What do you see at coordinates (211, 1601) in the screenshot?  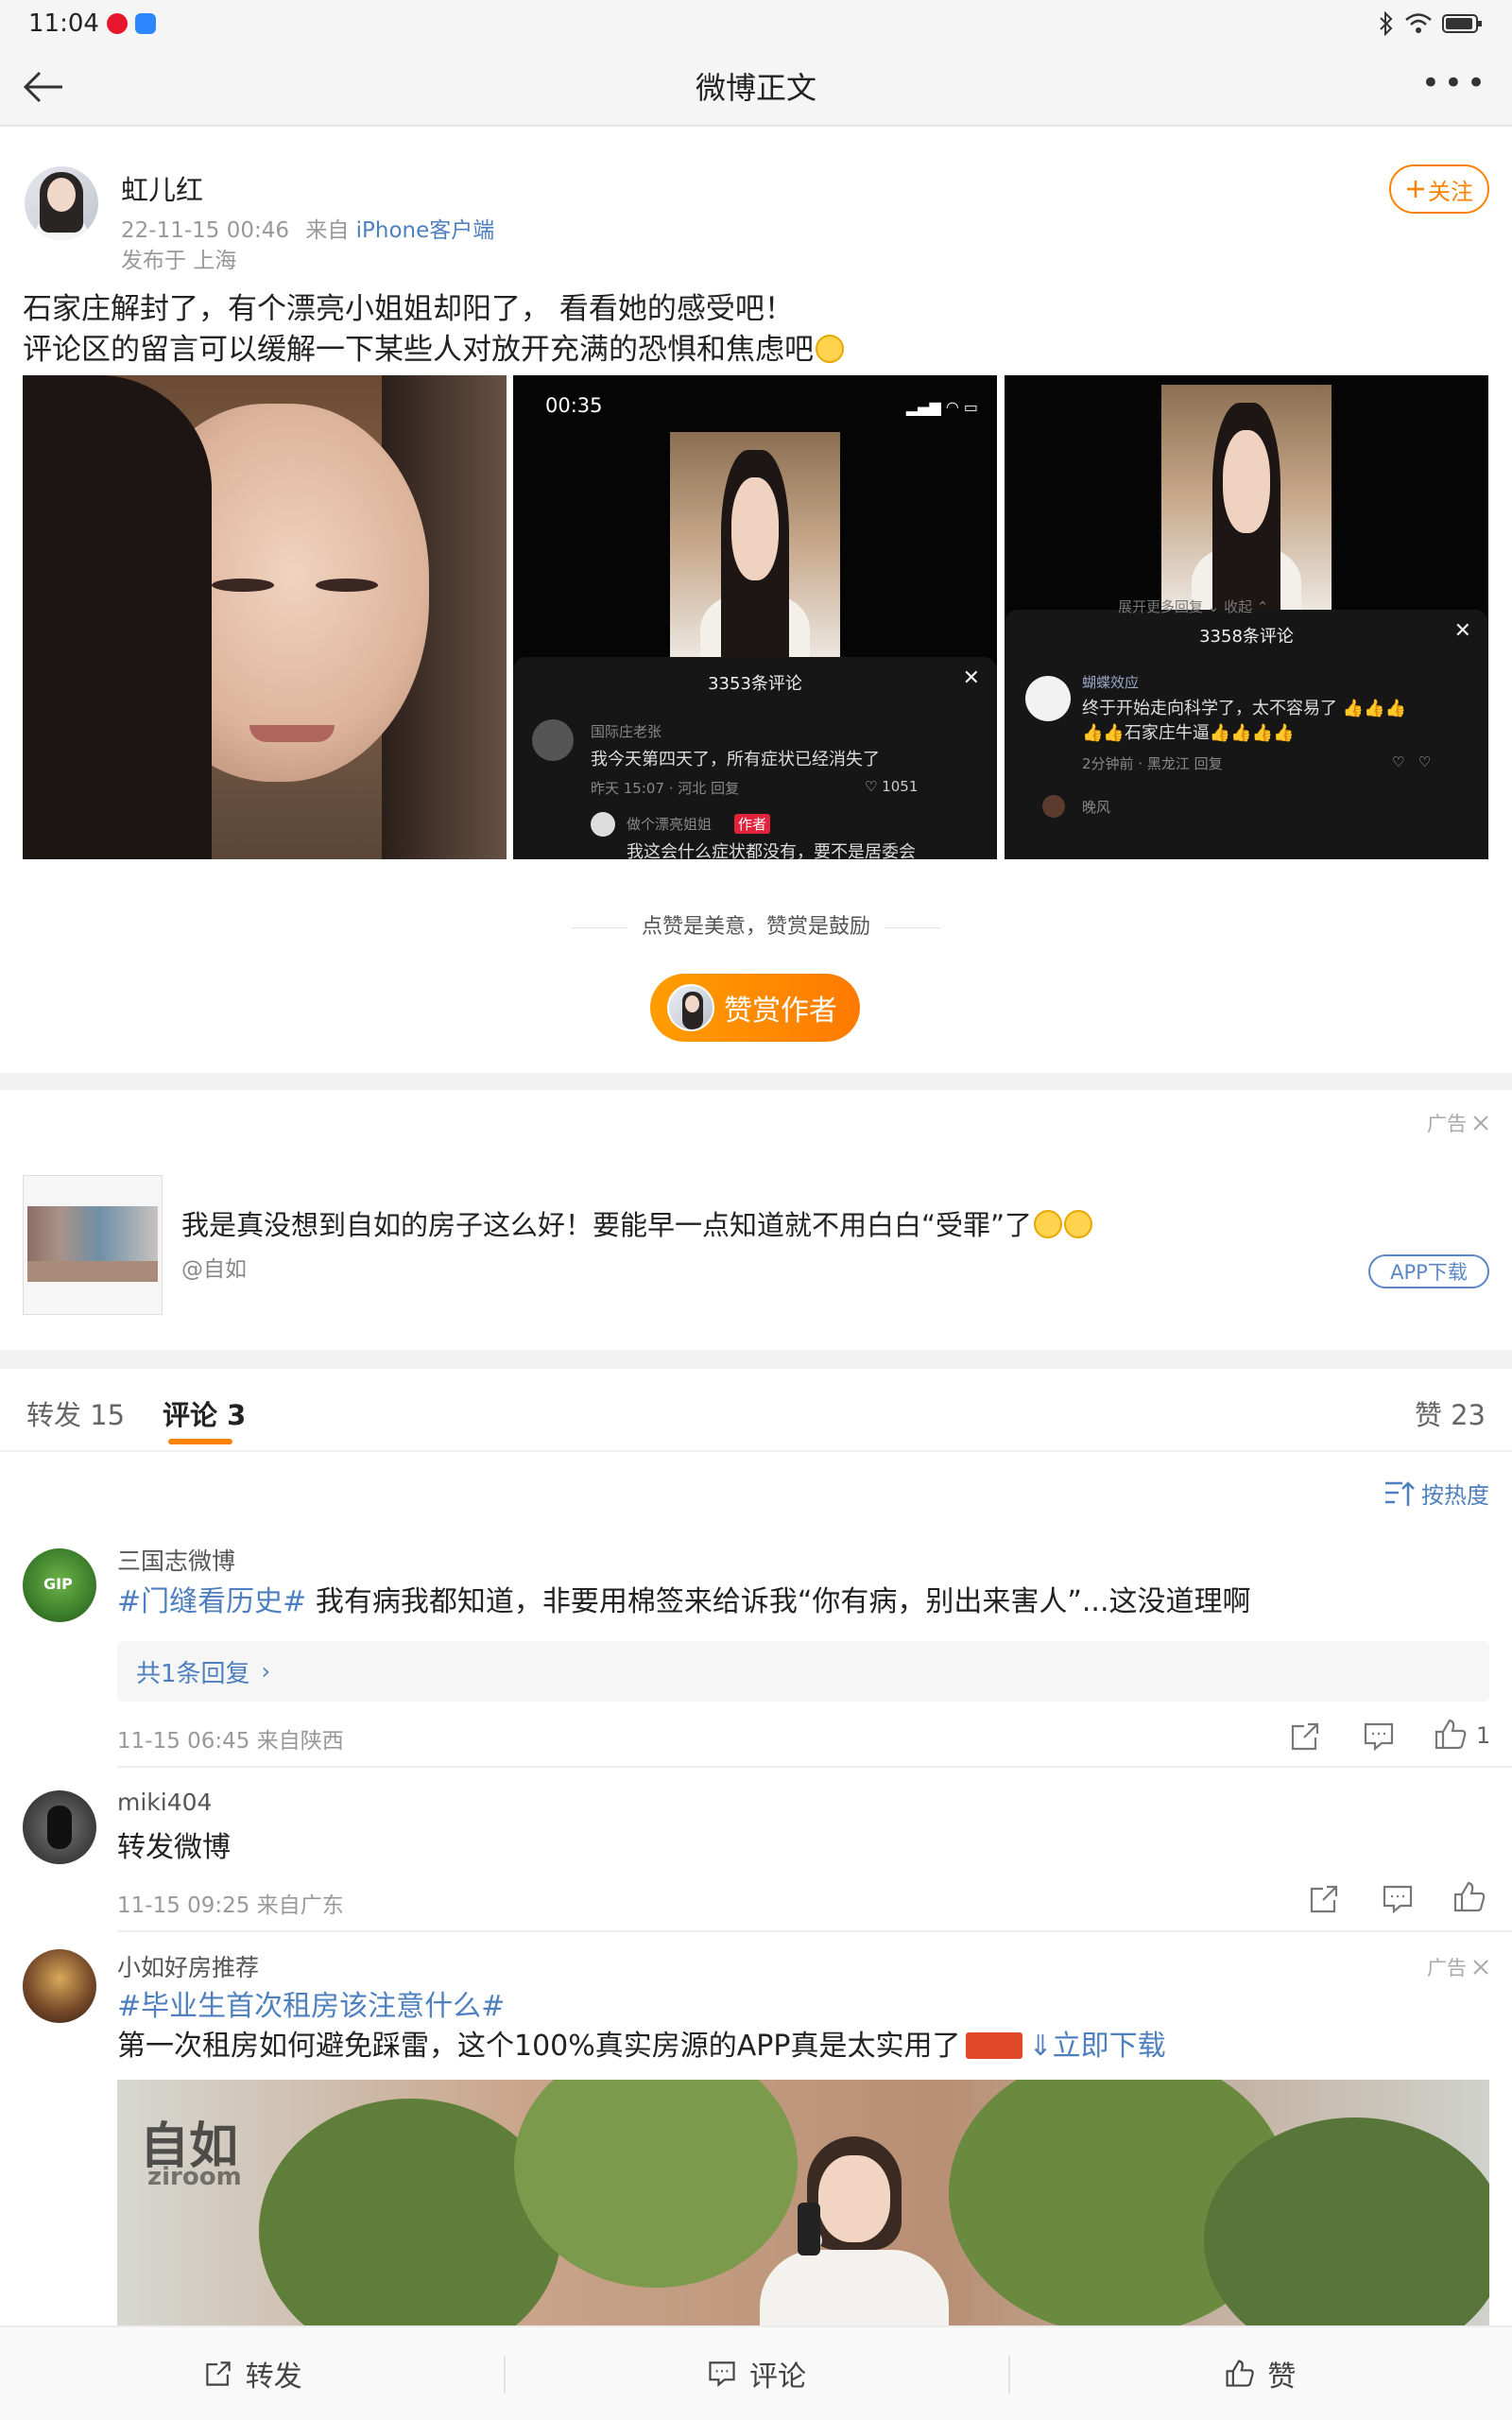 I see `topic-link: #门缝看历史#` at bounding box center [211, 1601].